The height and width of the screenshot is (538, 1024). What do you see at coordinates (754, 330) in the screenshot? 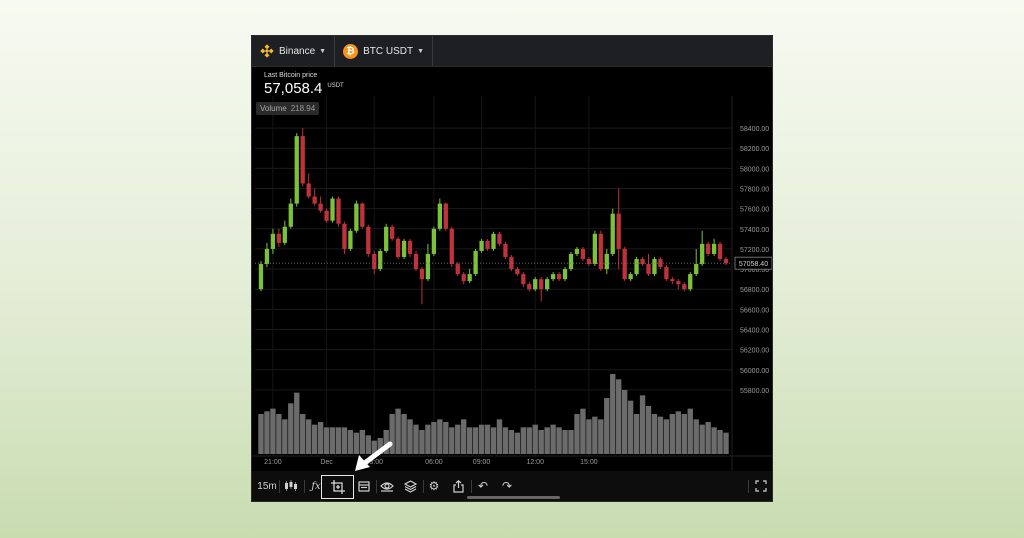
I see `y-tick-label: 56400.00` at bounding box center [754, 330].